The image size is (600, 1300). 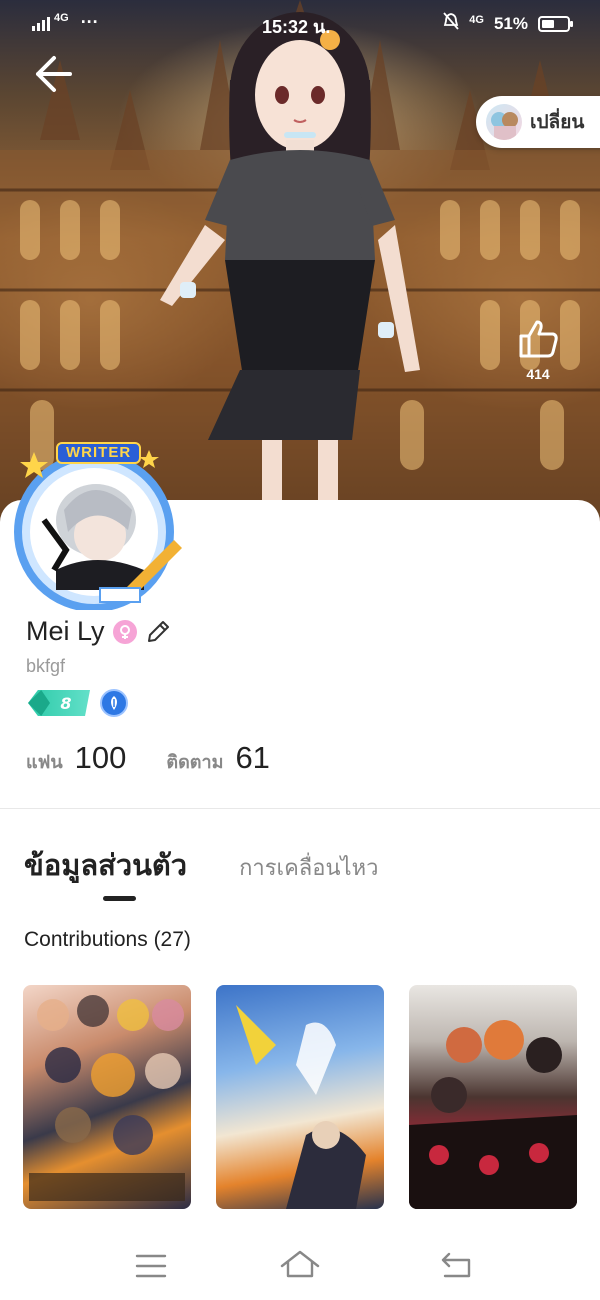 I want to click on menu-icon, so click(x=151, y=1266).